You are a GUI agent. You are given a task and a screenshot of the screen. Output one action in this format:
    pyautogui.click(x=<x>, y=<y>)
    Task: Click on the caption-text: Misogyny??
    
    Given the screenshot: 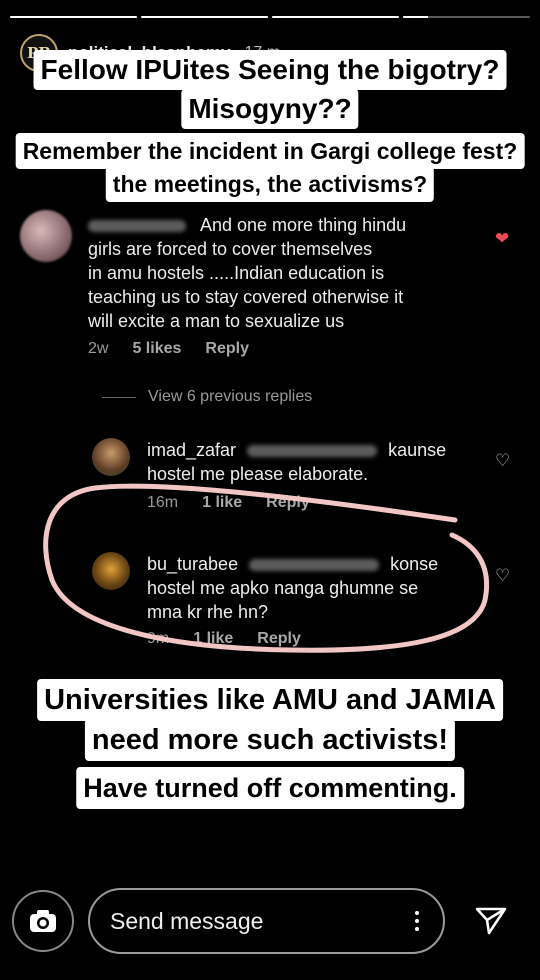 What is the action you would take?
    pyautogui.click(x=270, y=109)
    